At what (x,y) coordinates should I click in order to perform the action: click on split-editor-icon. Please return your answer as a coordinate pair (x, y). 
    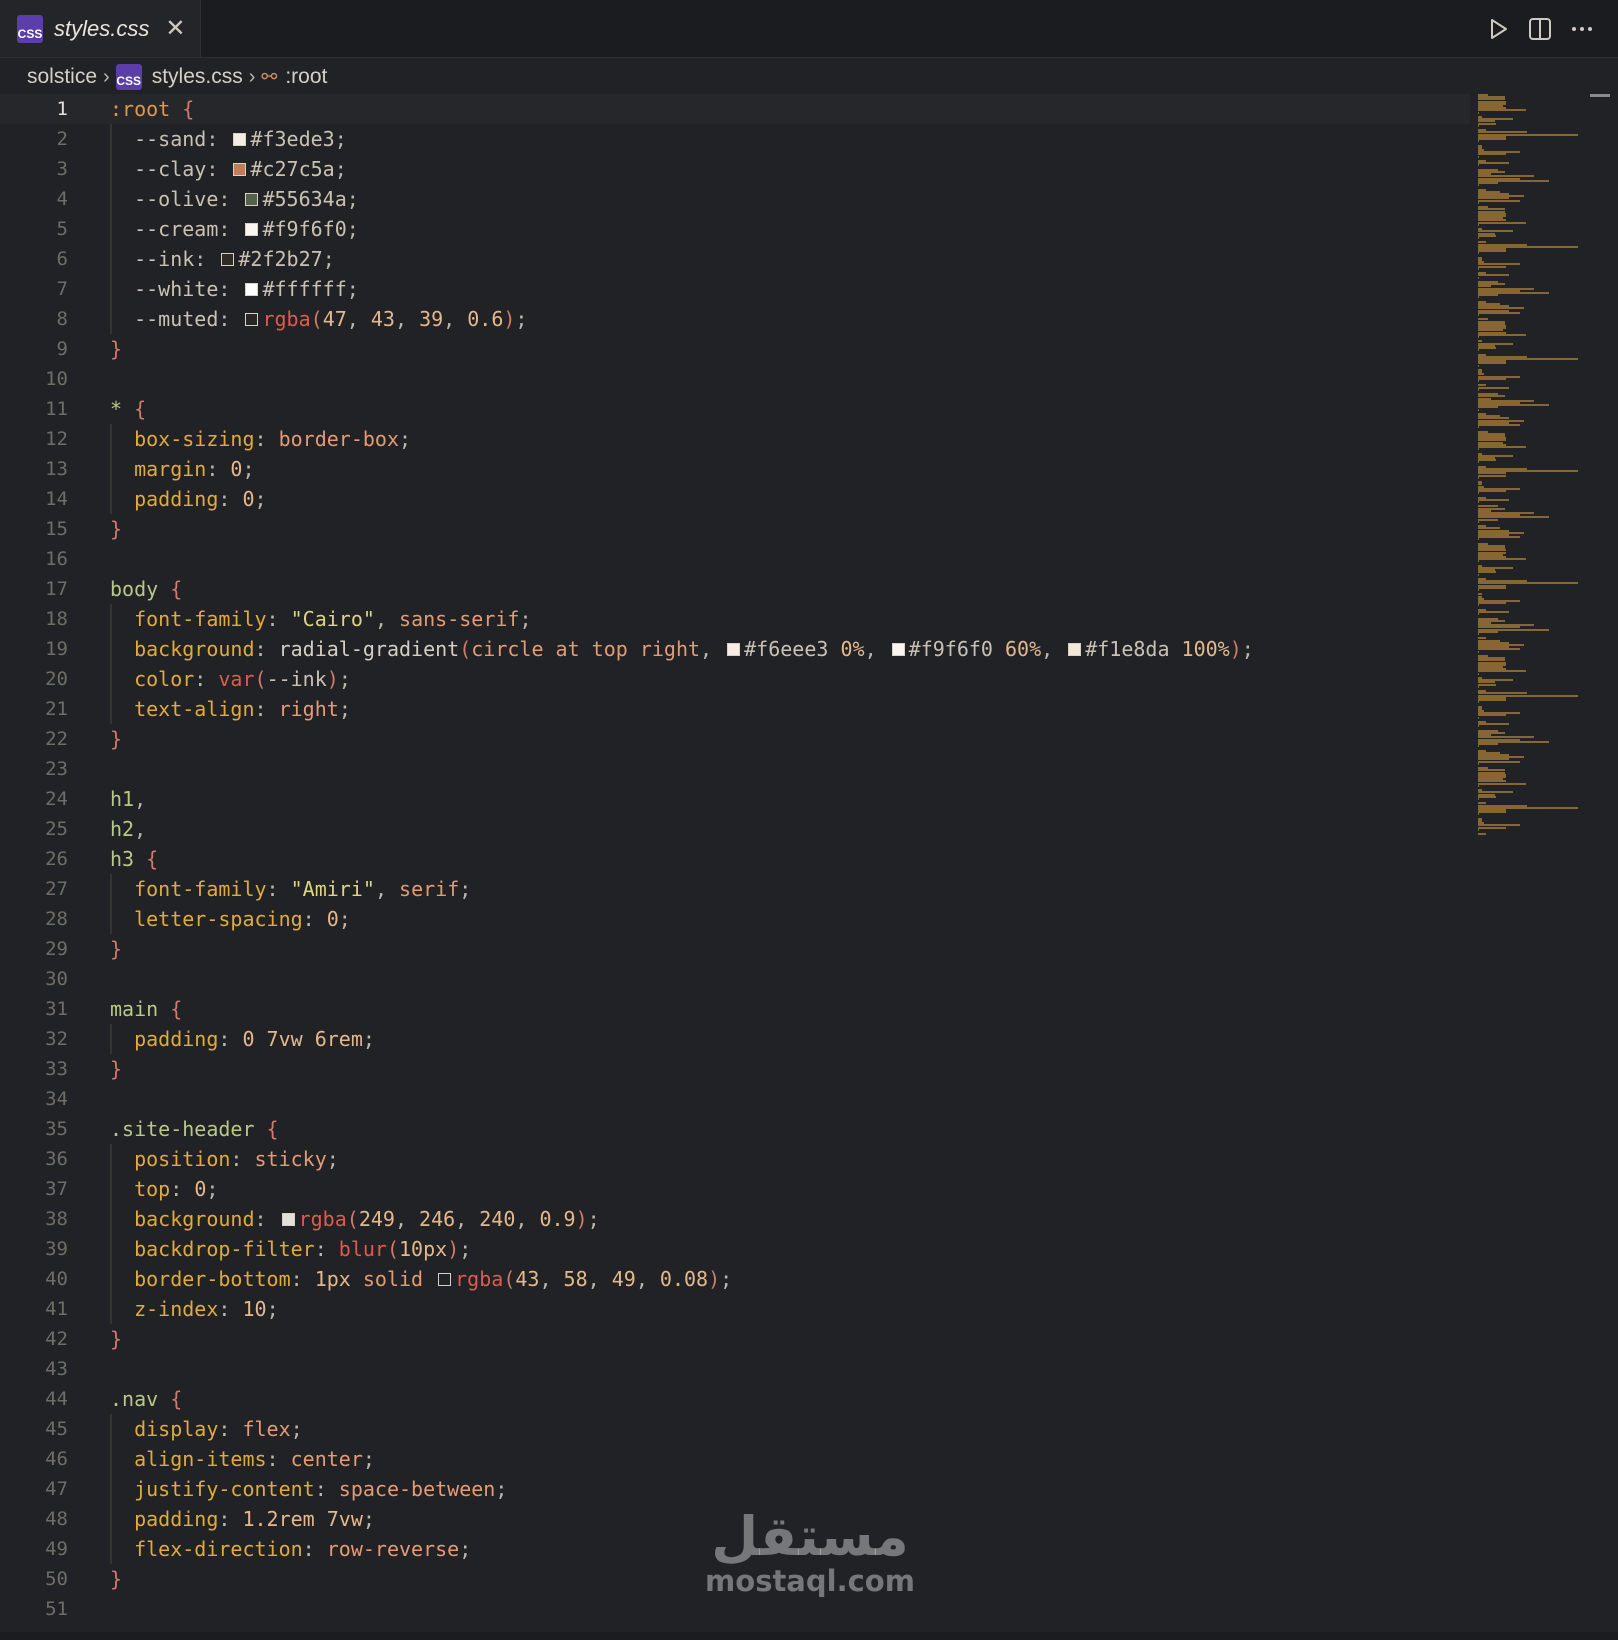
    Looking at the image, I should click on (1540, 29).